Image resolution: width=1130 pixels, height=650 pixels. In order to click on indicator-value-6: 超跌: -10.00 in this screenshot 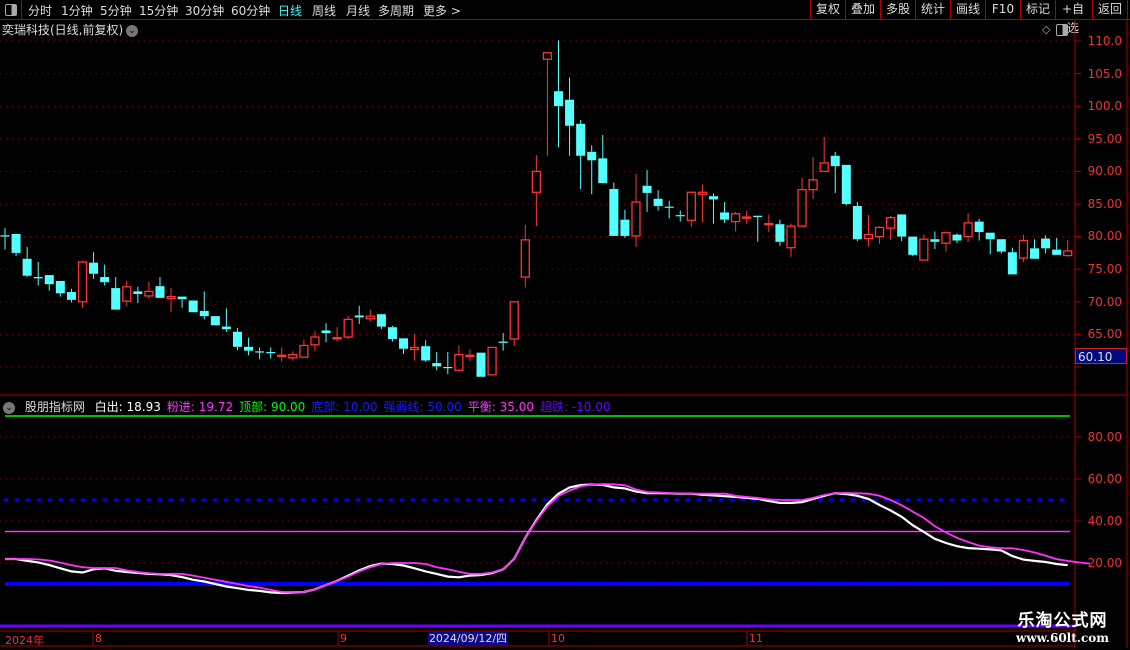, I will do `click(575, 407)`.